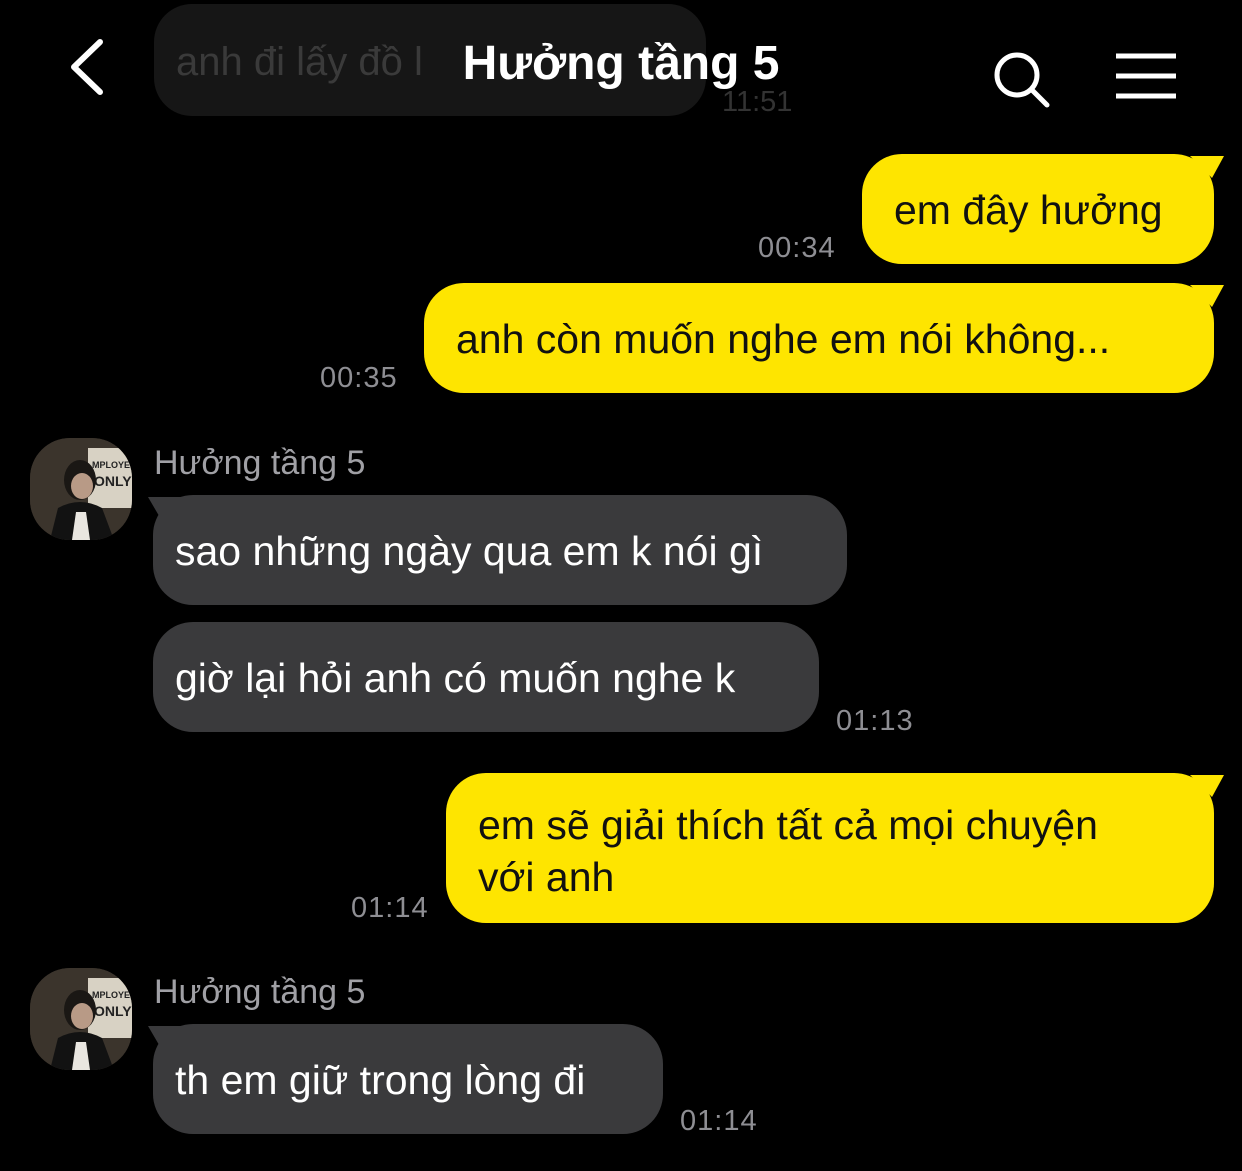  What do you see at coordinates (1028, 210) in the screenshot?
I see `message-text: em đây hưởng` at bounding box center [1028, 210].